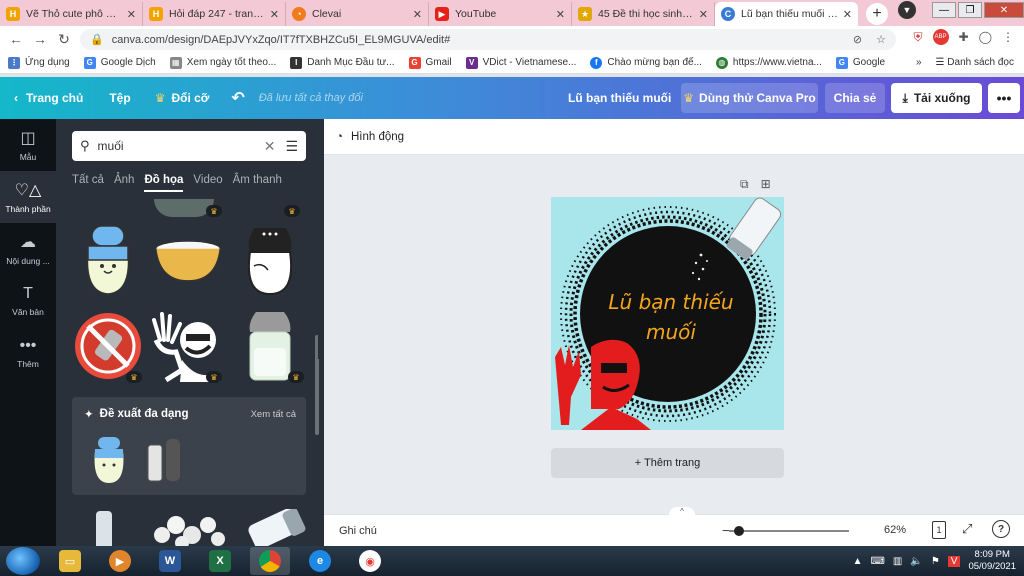 The width and height of the screenshot is (1024, 576). What do you see at coordinates (39, 62) in the screenshot?
I see `bookmark-item: ⋮ Ứng dụng` at bounding box center [39, 62].